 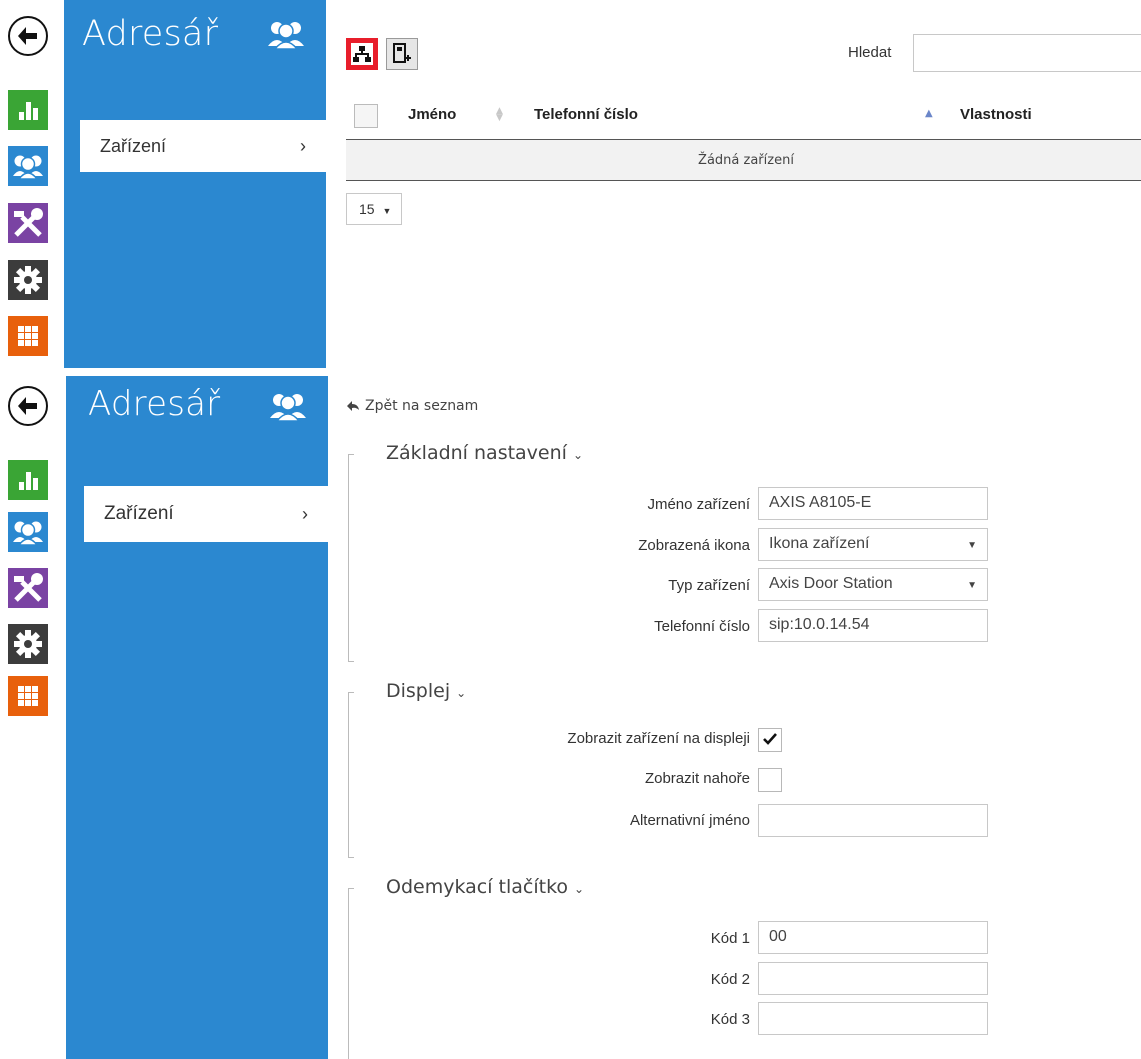 I want to click on reply-arrow-icon, so click(x=353, y=406).